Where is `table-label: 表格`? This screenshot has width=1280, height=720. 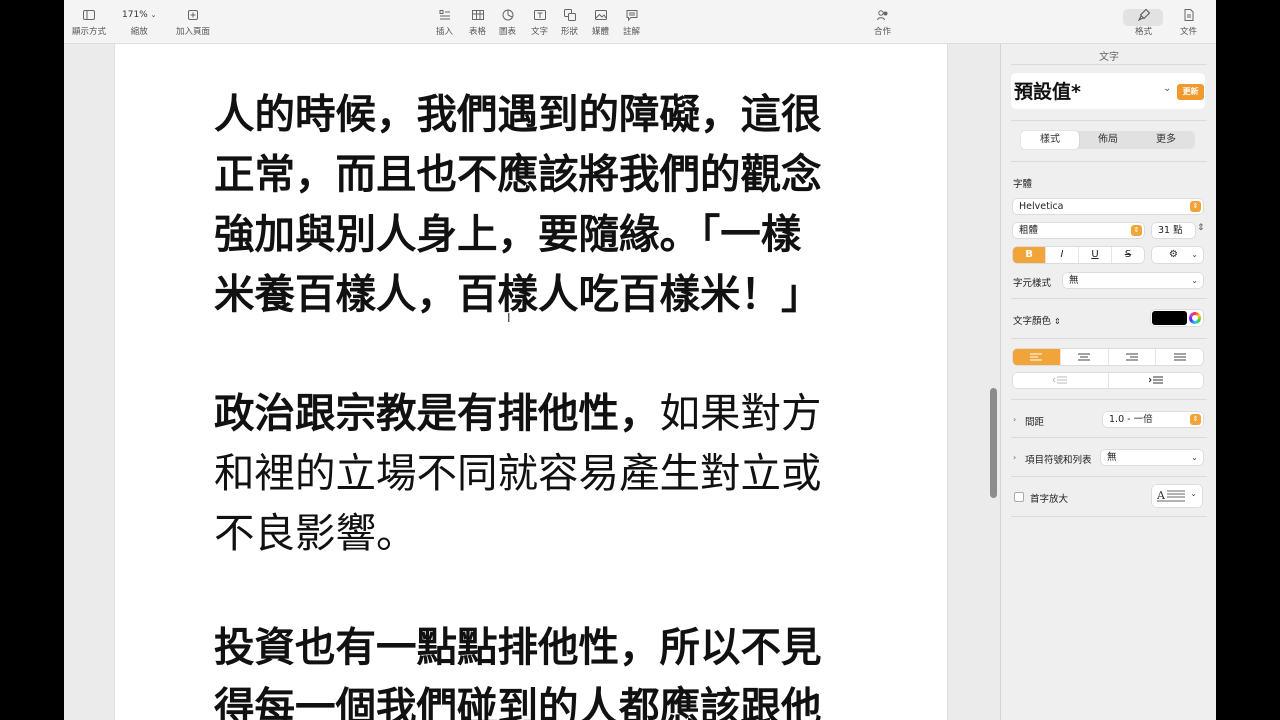 table-label: 表格 is located at coordinates (478, 32).